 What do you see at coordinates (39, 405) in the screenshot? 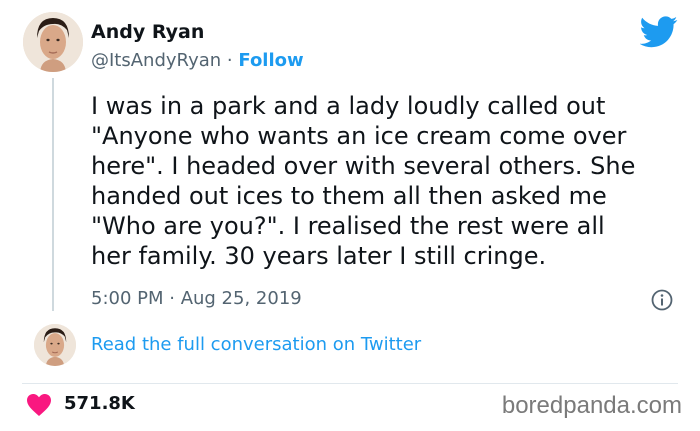
I see `heart-icon` at bounding box center [39, 405].